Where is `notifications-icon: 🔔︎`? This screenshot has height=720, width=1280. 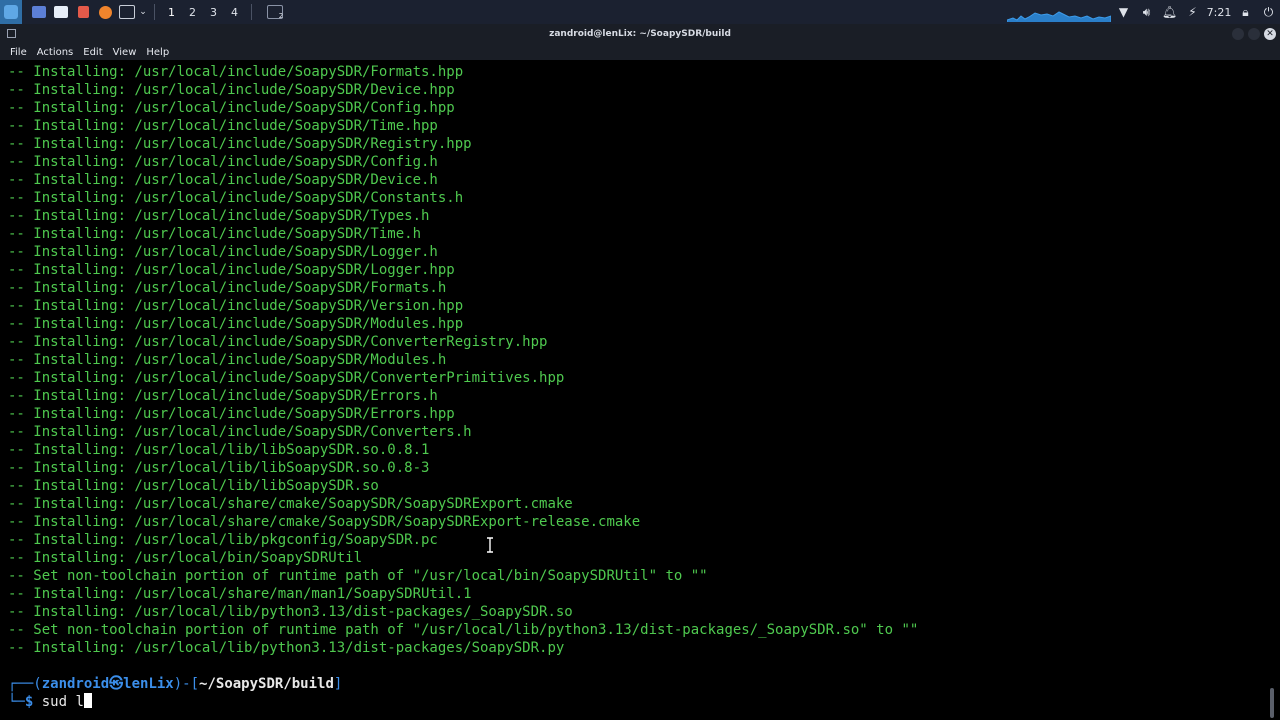 notifications-icon: 🔔︎ is located at coordinates (1169, 12).